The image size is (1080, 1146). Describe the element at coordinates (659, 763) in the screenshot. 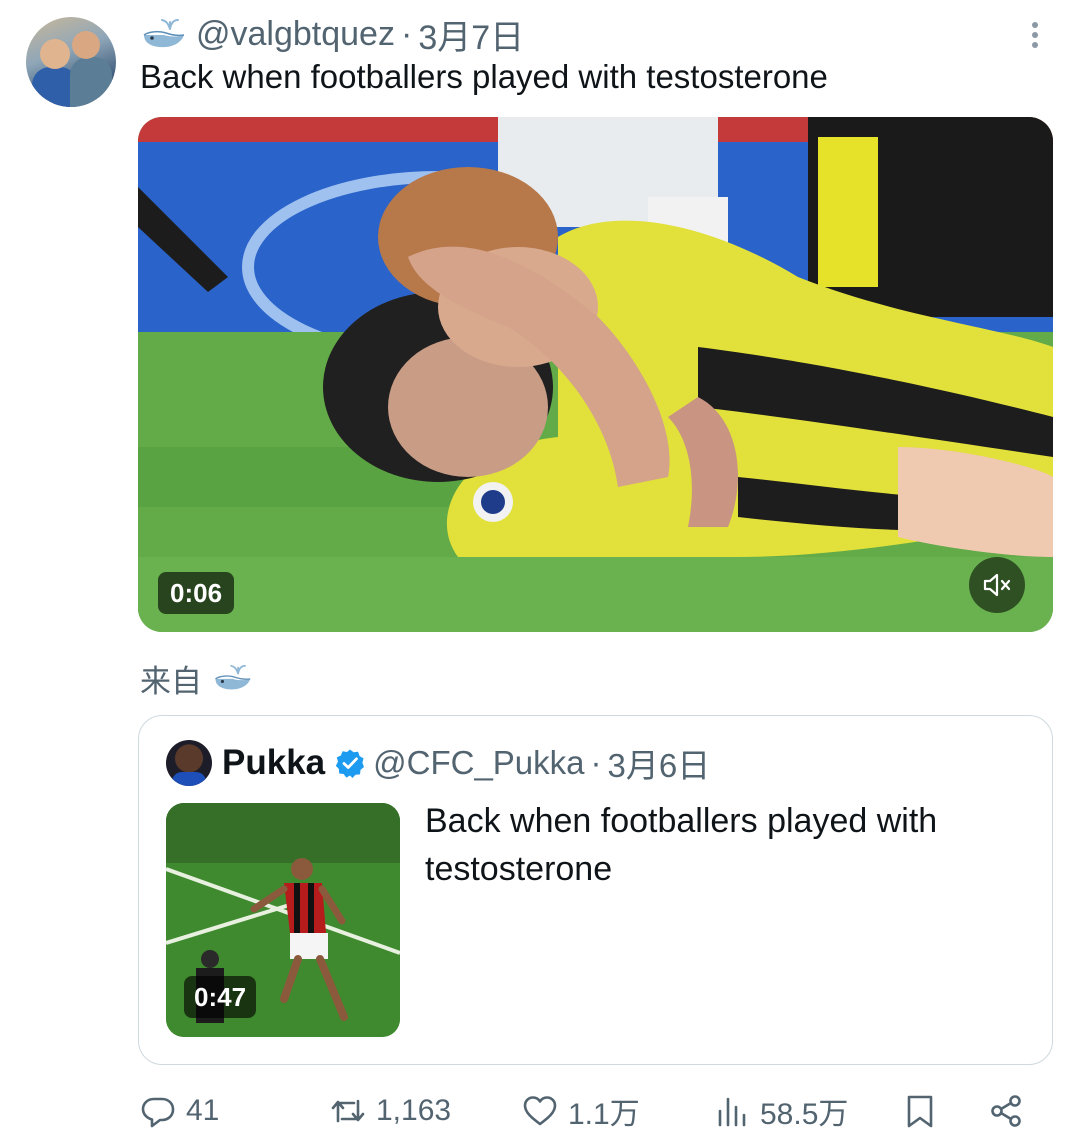

I see `quoted-date: 3月6日` at that location.